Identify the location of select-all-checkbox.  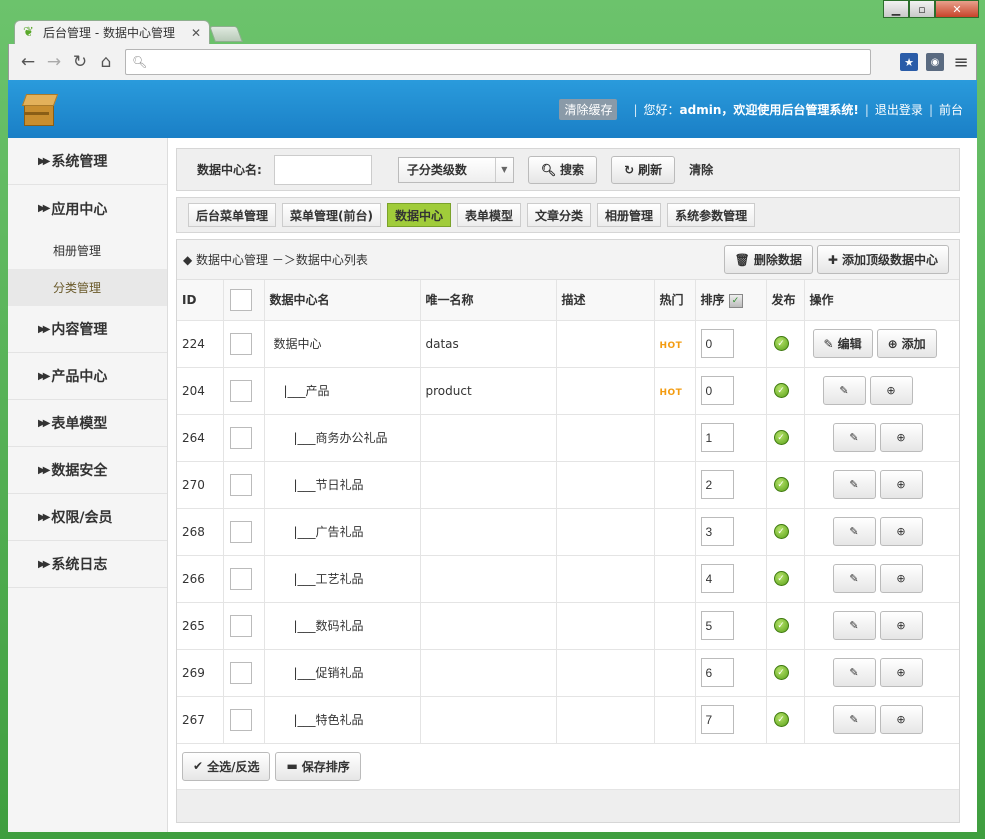
(240, 299).